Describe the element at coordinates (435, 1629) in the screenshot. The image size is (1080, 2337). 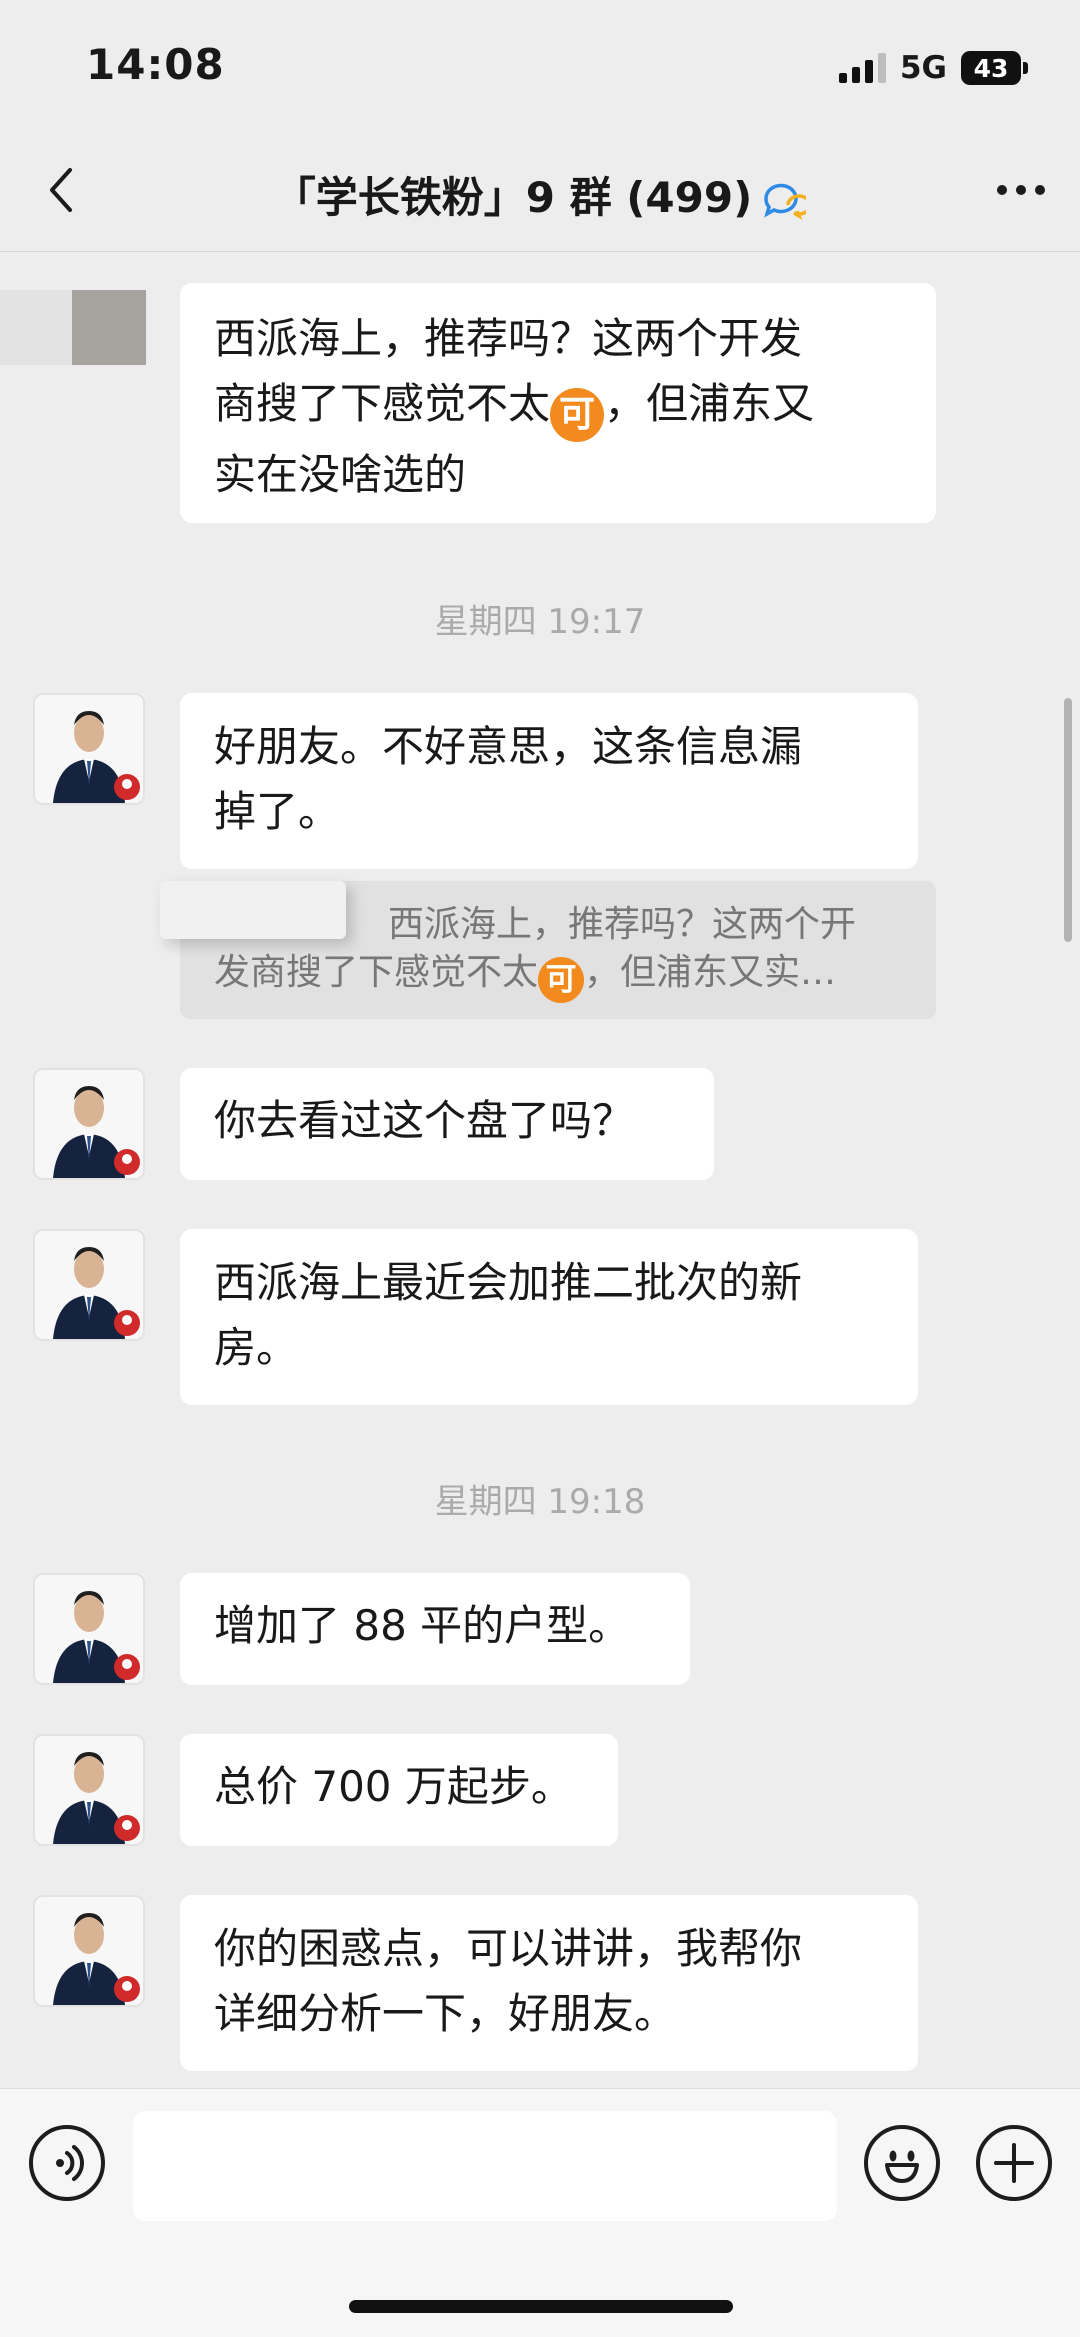
I see `message-bubble: 增加了 88 平的户型。` at that location.